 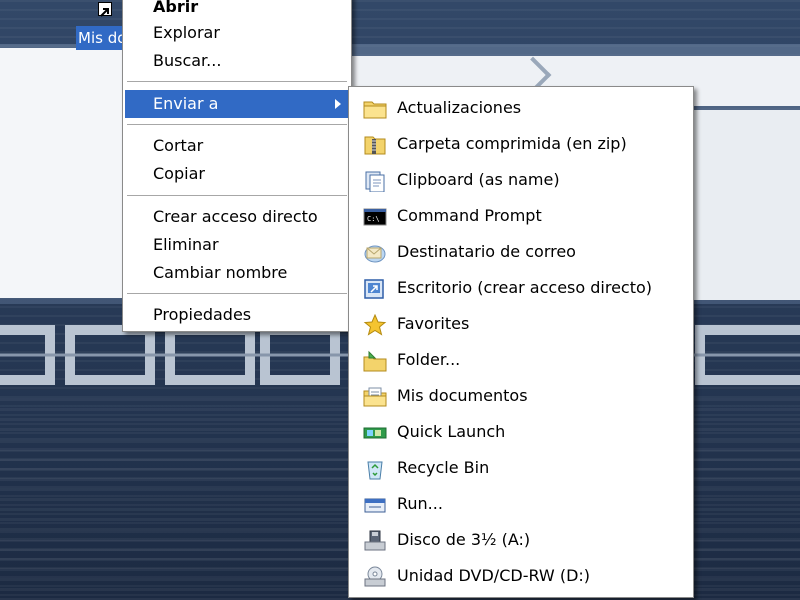 What do you see at coordinates (338, 104) in the screenshot?
I see `submenu-arrow-icon` at bounding box center [338, 104].